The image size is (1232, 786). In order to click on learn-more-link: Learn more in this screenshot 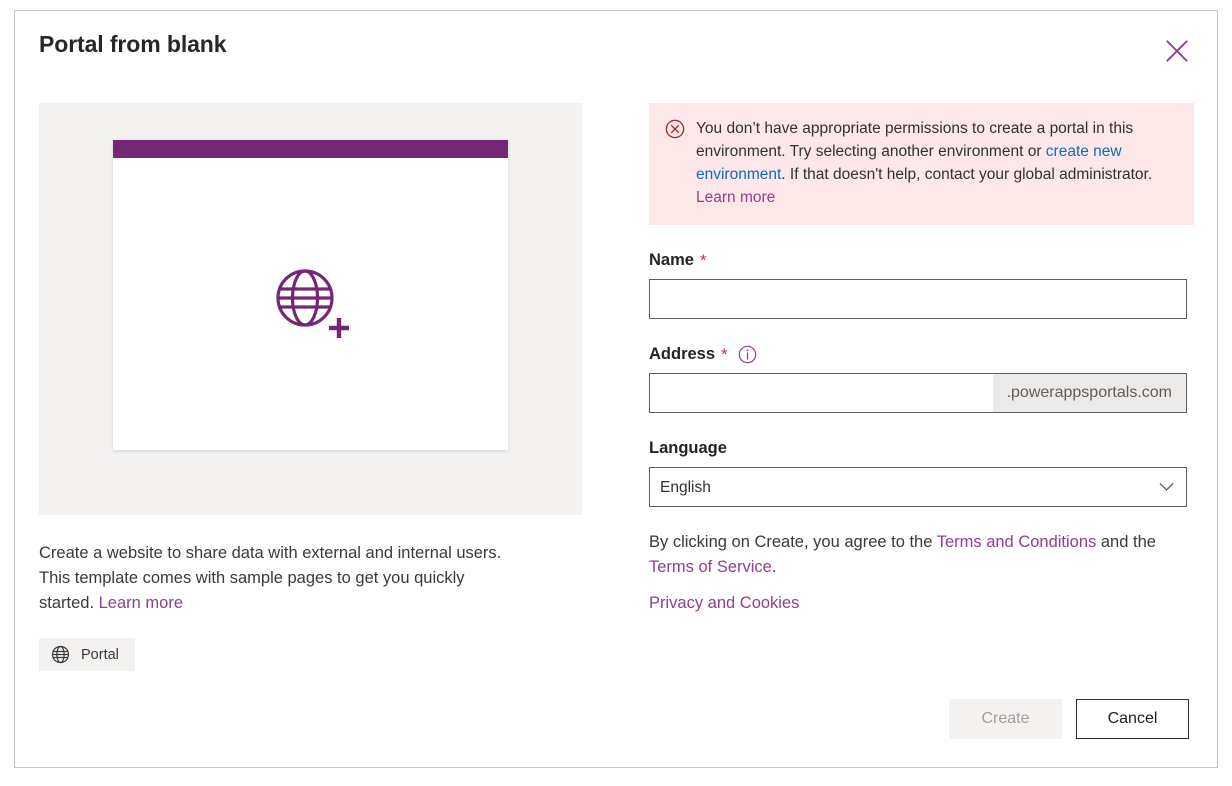, I will do `click(141, 603)`.